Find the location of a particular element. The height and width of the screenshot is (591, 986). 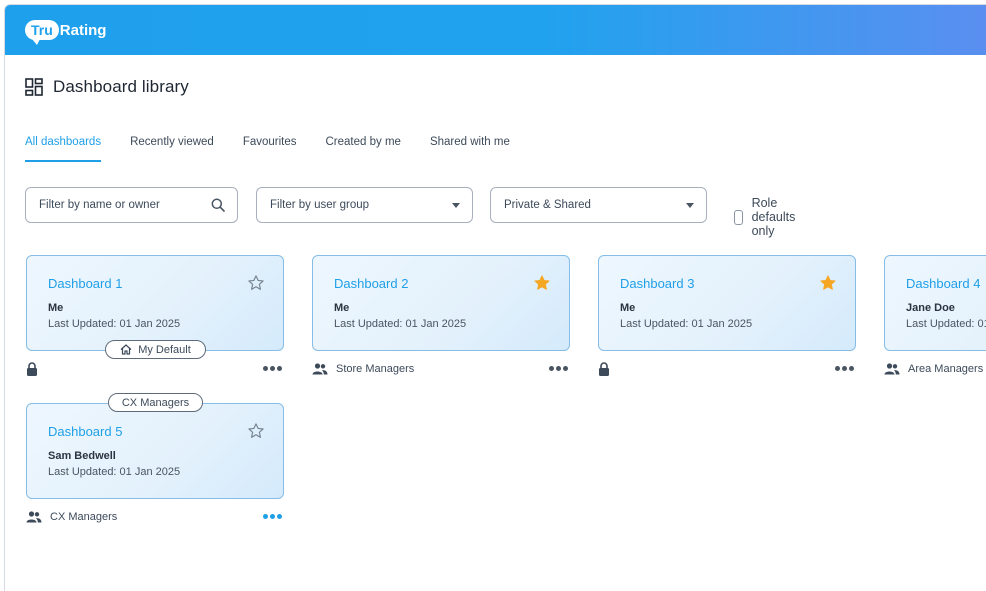

share-group-label: Area Managers is located at coordinates (946, 369).